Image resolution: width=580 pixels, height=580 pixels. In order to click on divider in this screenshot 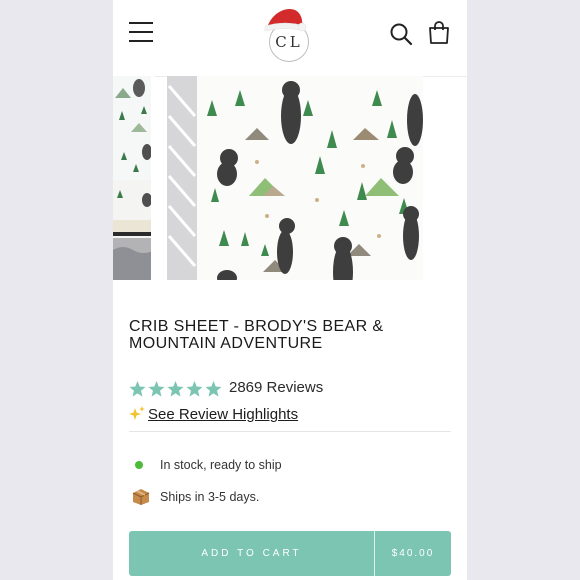, I will do `click(290, 431)`.